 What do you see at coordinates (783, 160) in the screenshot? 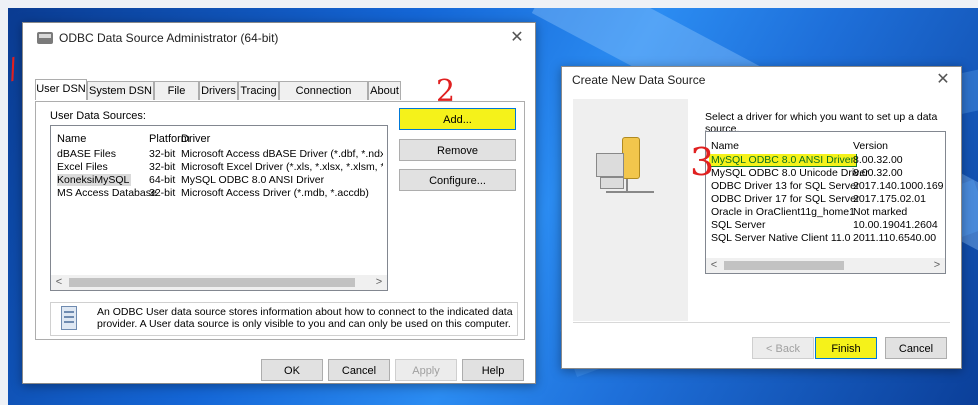
I see `driver-name: MySQL ODBC 8.0 ANSI Driver` at bounding box center [783, 160].